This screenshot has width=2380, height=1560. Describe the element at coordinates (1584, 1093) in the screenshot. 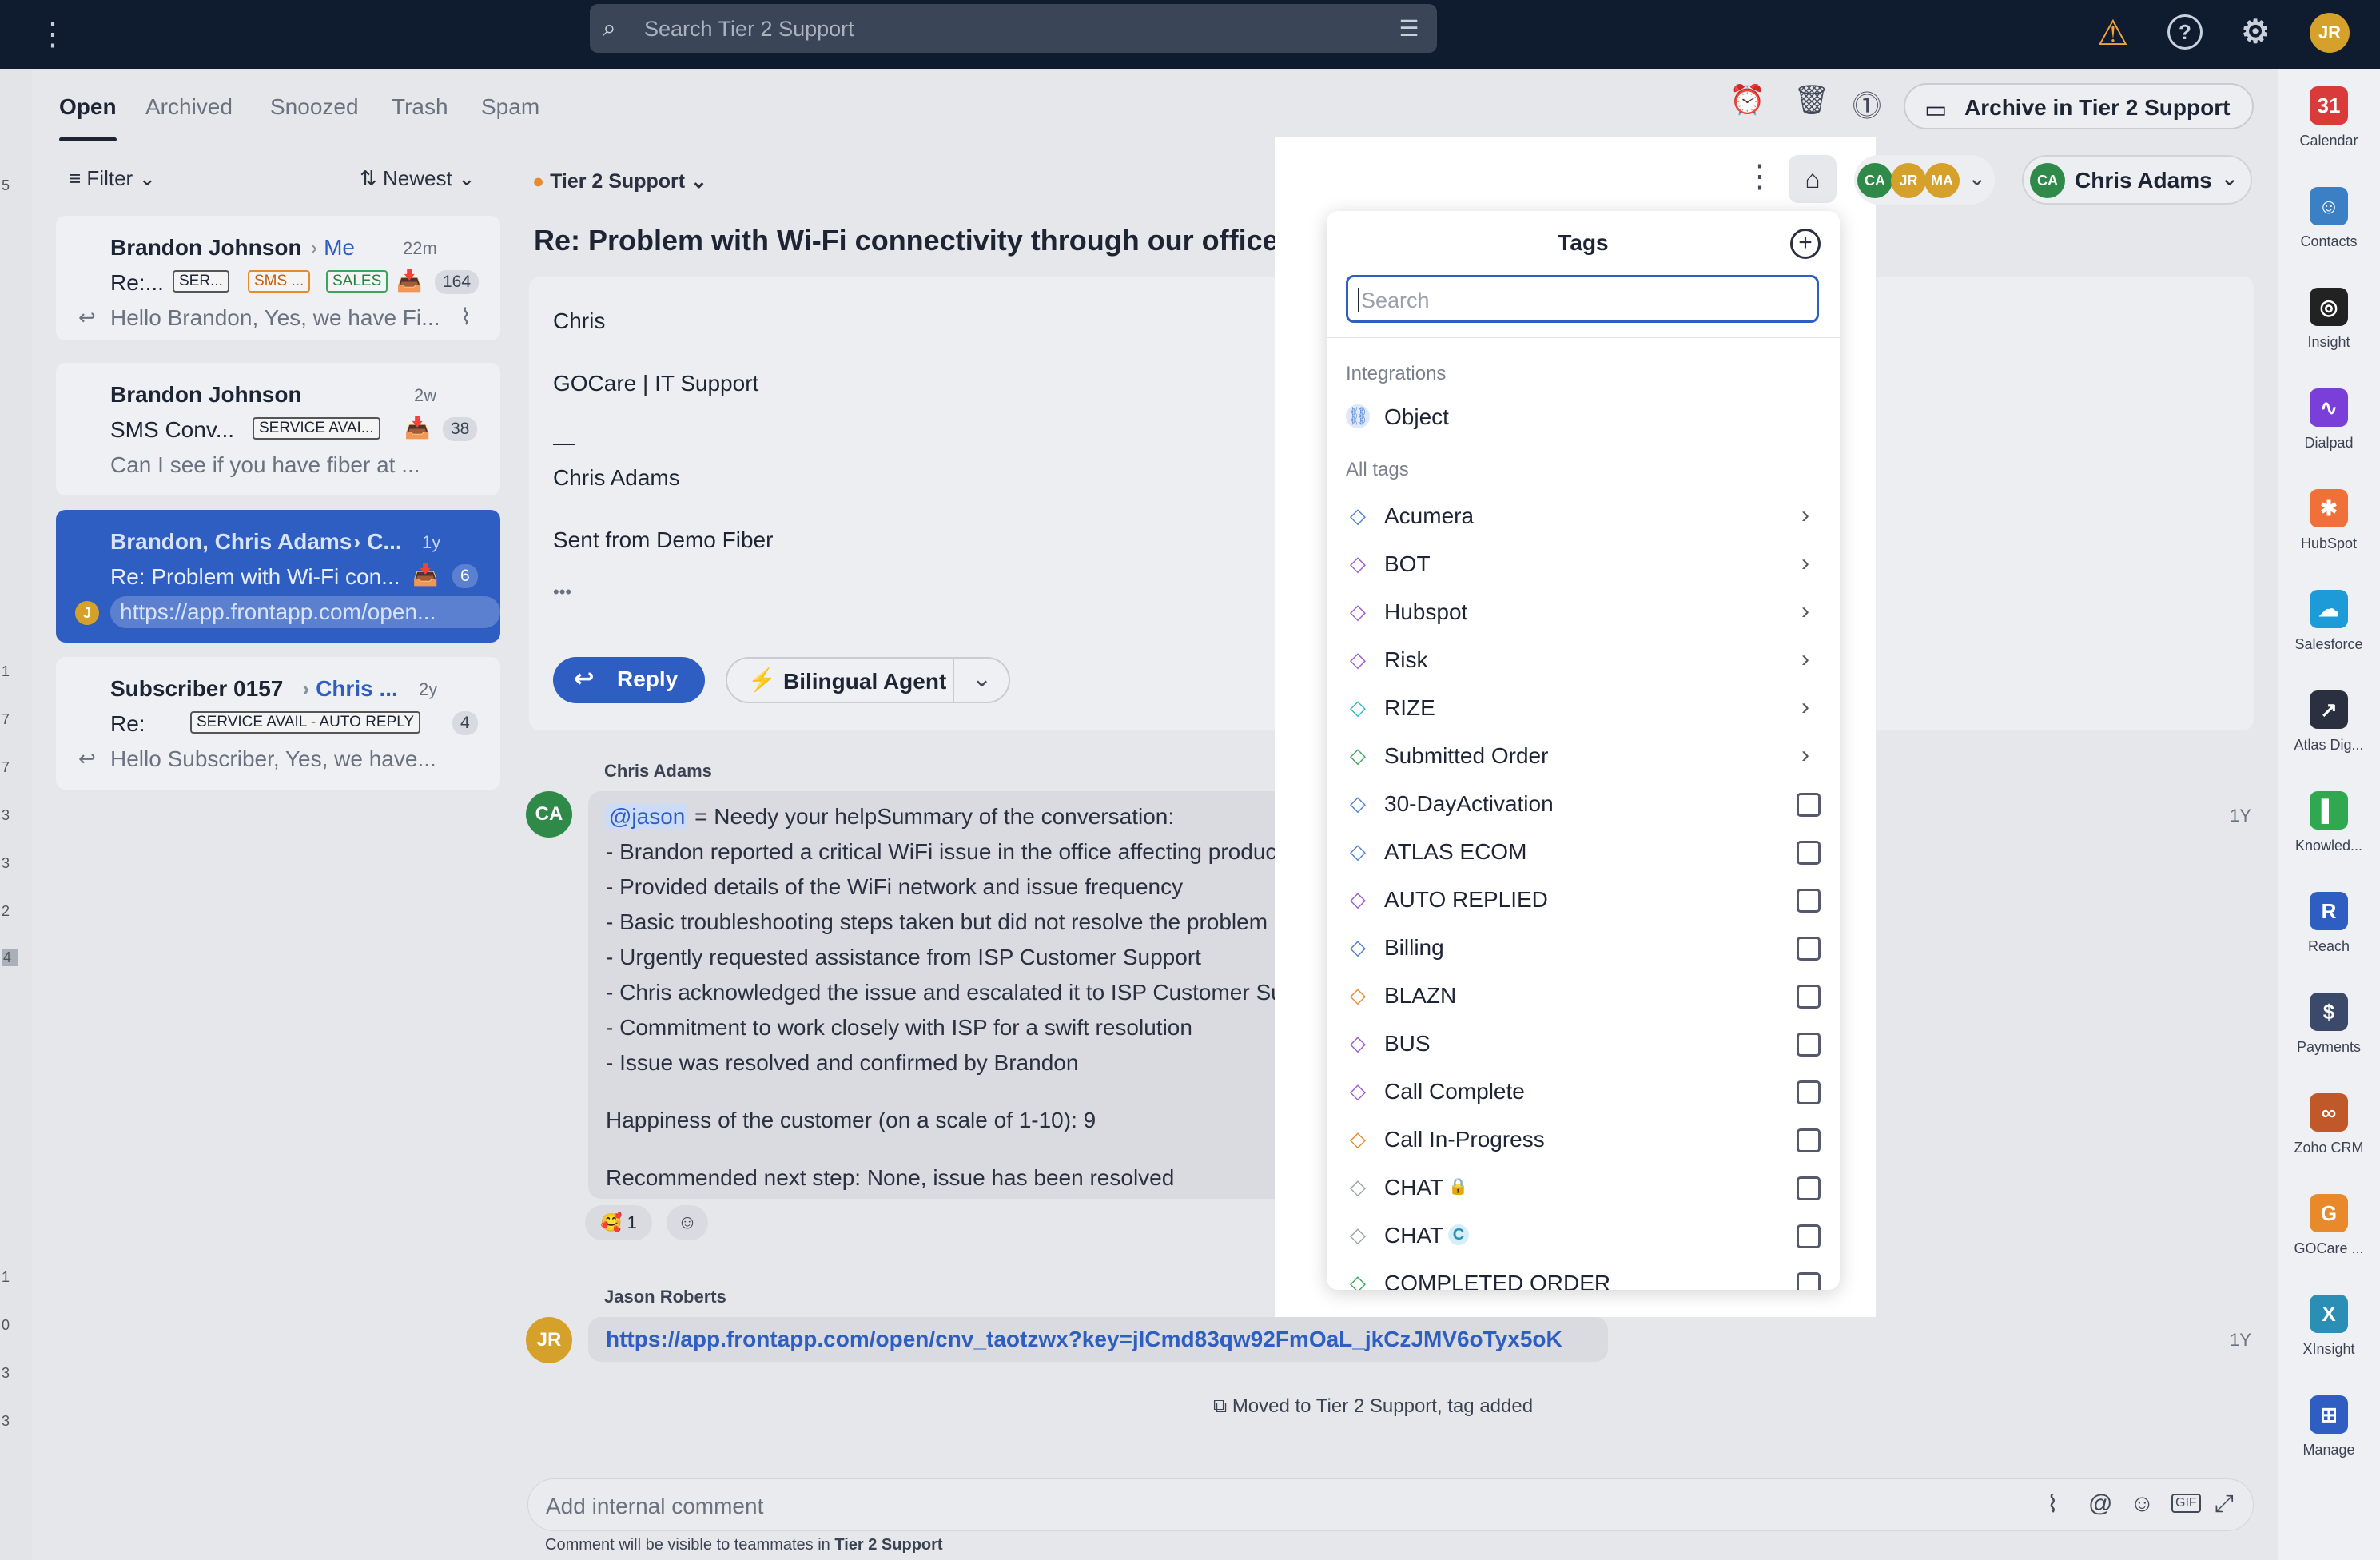

I see `tag-item: ◇ Call Complete` at that location.